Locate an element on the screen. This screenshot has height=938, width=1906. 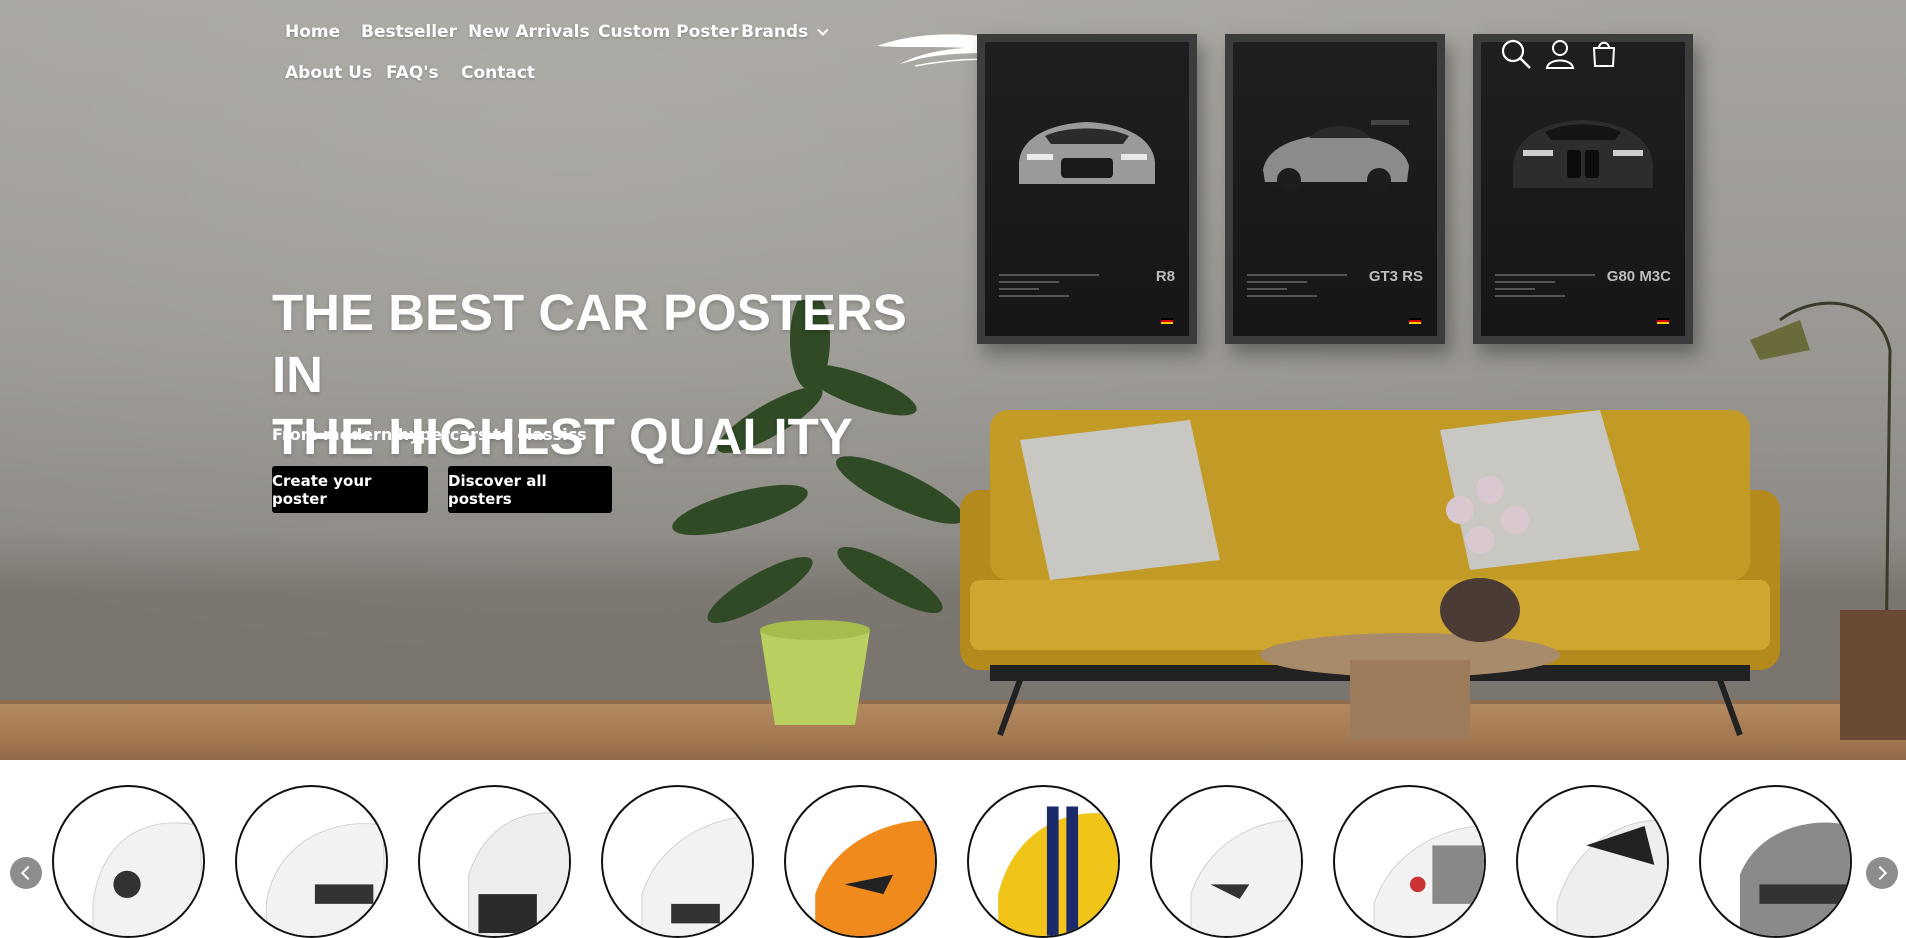
nav-brands: Brands is located at coordinates (785, 32).